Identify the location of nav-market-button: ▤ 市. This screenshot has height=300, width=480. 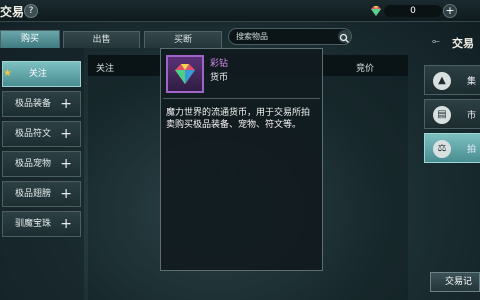
(452, 114).